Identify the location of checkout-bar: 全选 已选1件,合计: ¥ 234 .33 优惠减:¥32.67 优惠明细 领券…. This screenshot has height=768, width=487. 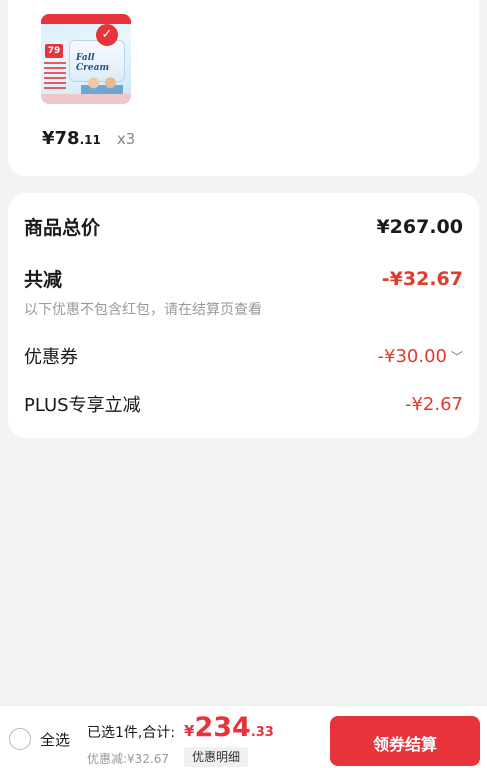
(243, 736).